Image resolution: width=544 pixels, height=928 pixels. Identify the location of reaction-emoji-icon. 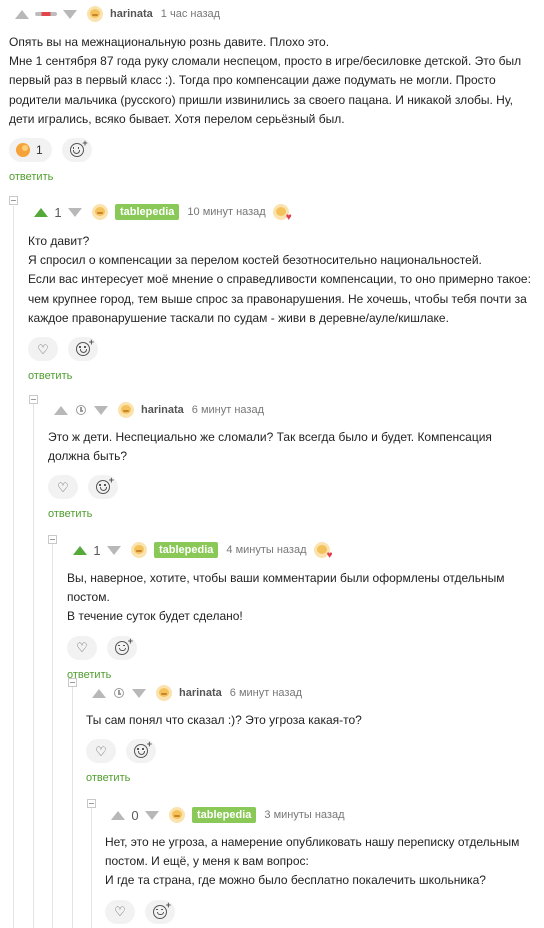
(23, 150).